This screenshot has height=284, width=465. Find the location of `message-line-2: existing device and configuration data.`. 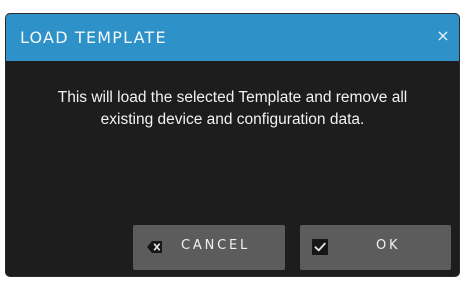

message-line-2: existing device and configuration data. is located at coordinates (232, 119).